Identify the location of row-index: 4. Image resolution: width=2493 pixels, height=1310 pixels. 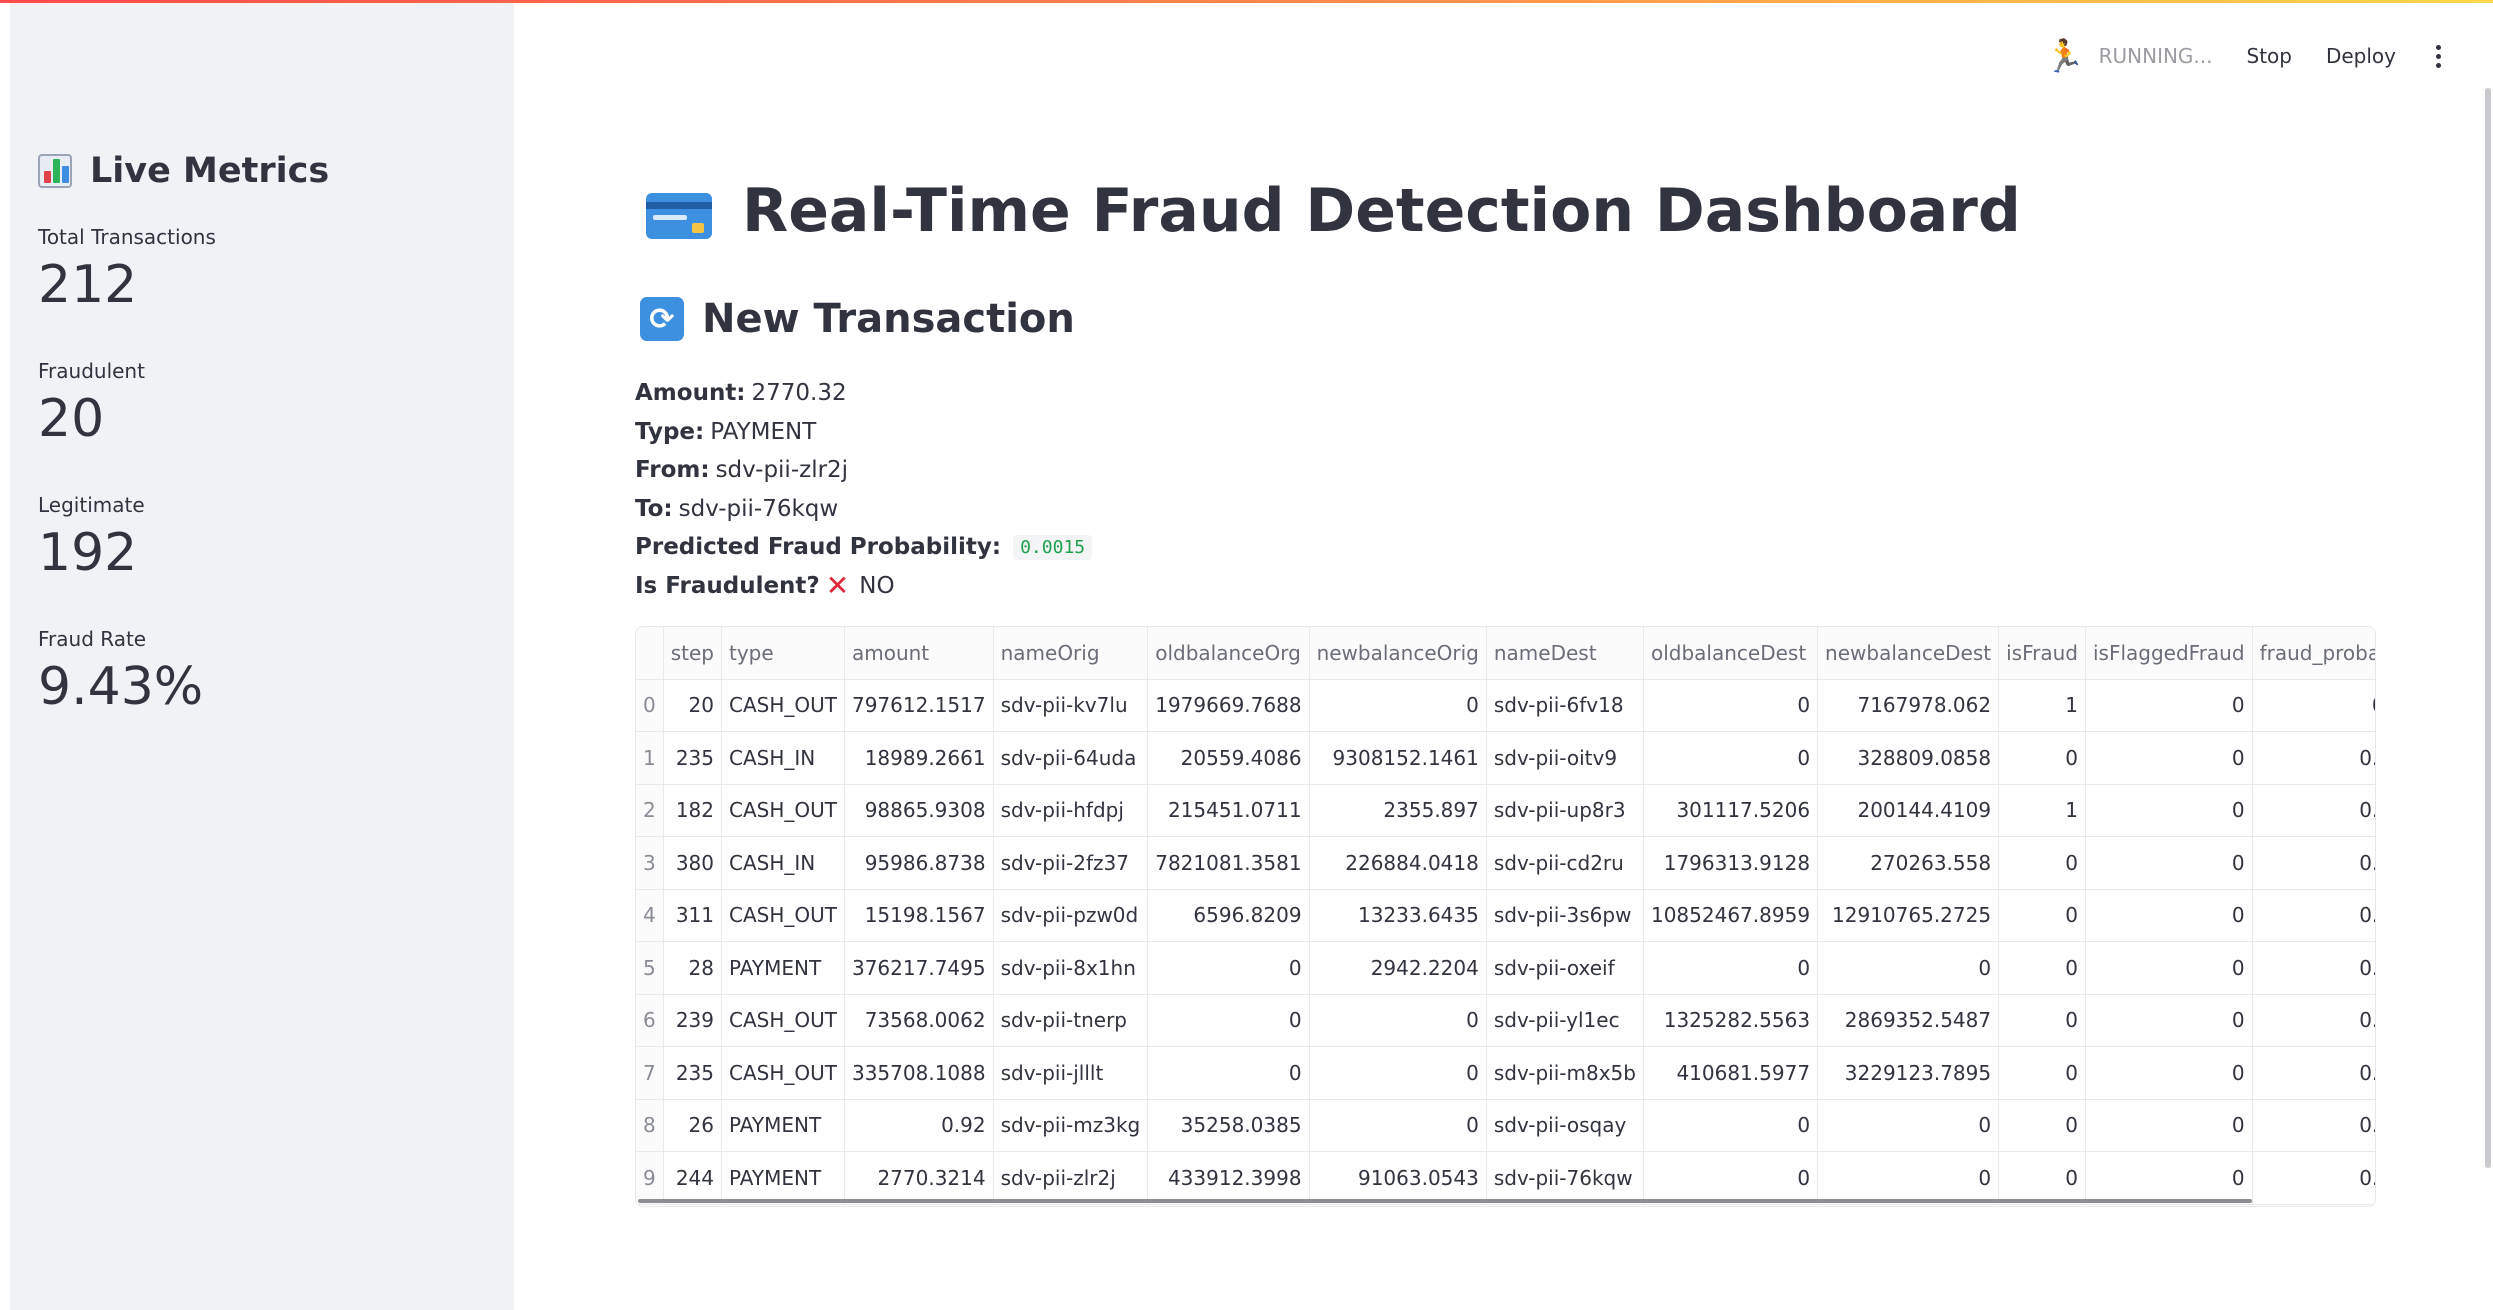
(650, 915).